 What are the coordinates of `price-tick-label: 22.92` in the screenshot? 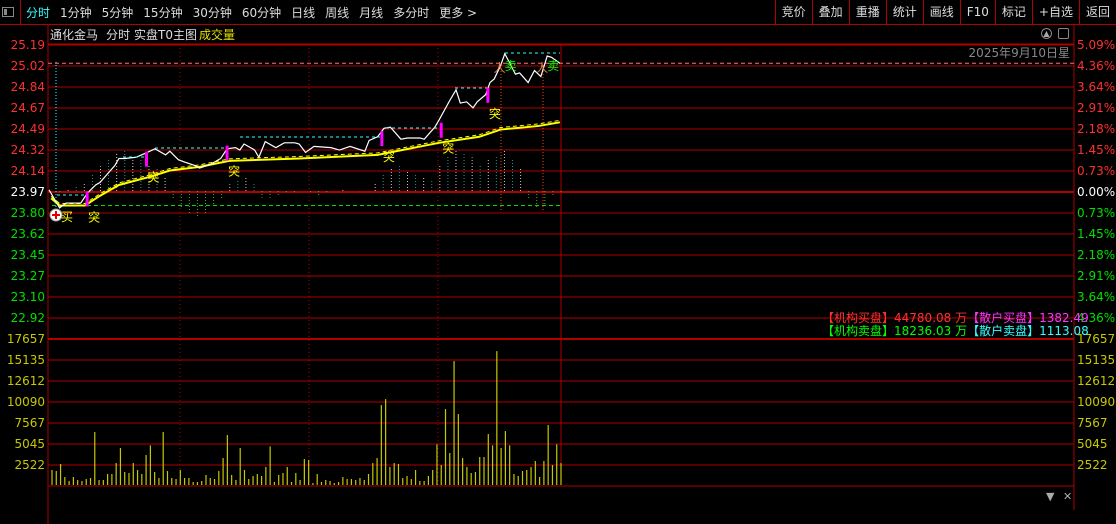 It's located at (27, 318).